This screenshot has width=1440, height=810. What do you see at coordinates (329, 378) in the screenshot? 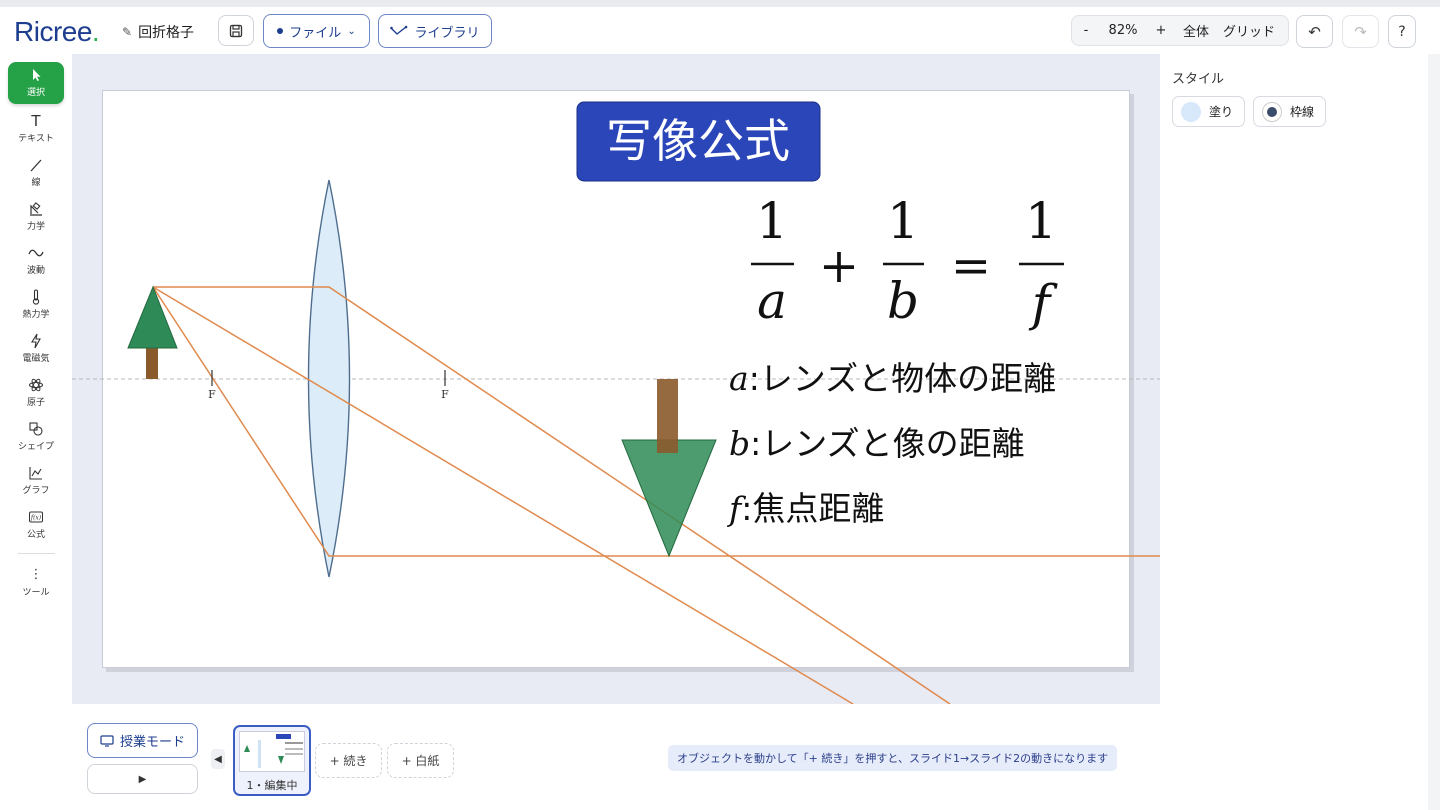
I see `convex-lens` at bounding box center [329, 378].